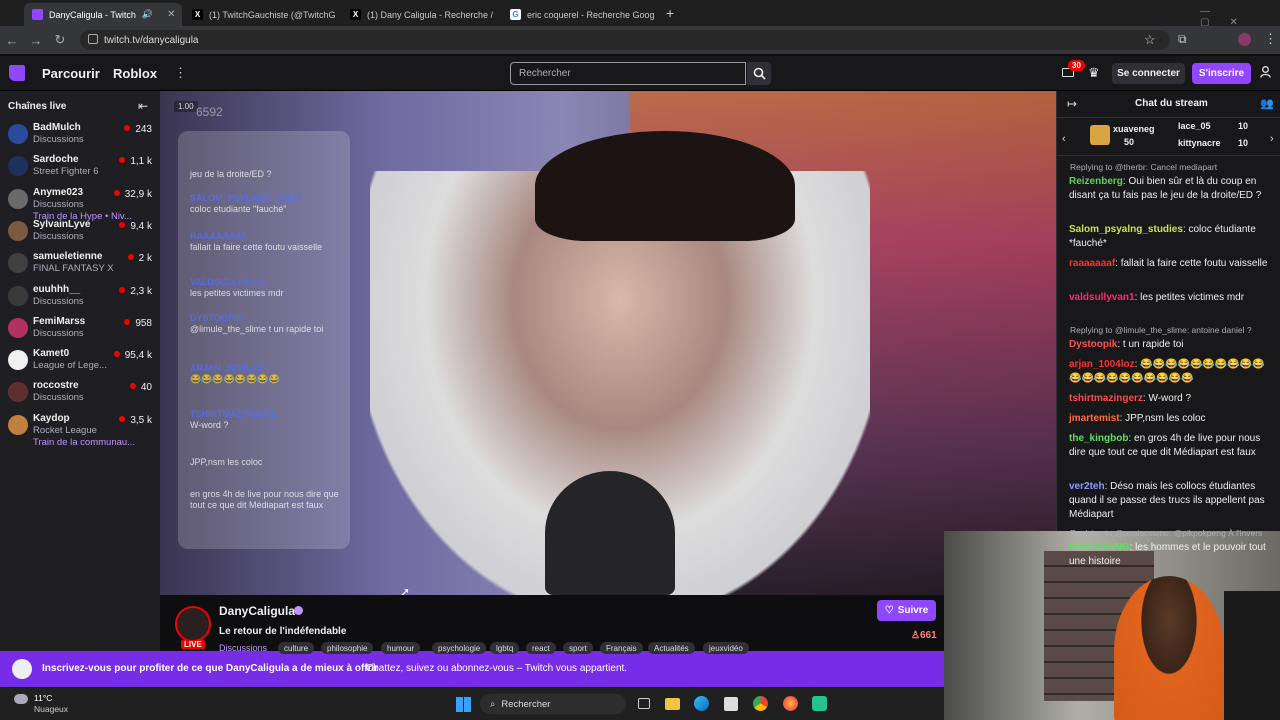 This screenshot has width=1280, height=720. What do you see at coordinates (1092, 263) in the screenshot?
I see `chat-username: raaaaaaaf` at bounding box center [1092, 263].